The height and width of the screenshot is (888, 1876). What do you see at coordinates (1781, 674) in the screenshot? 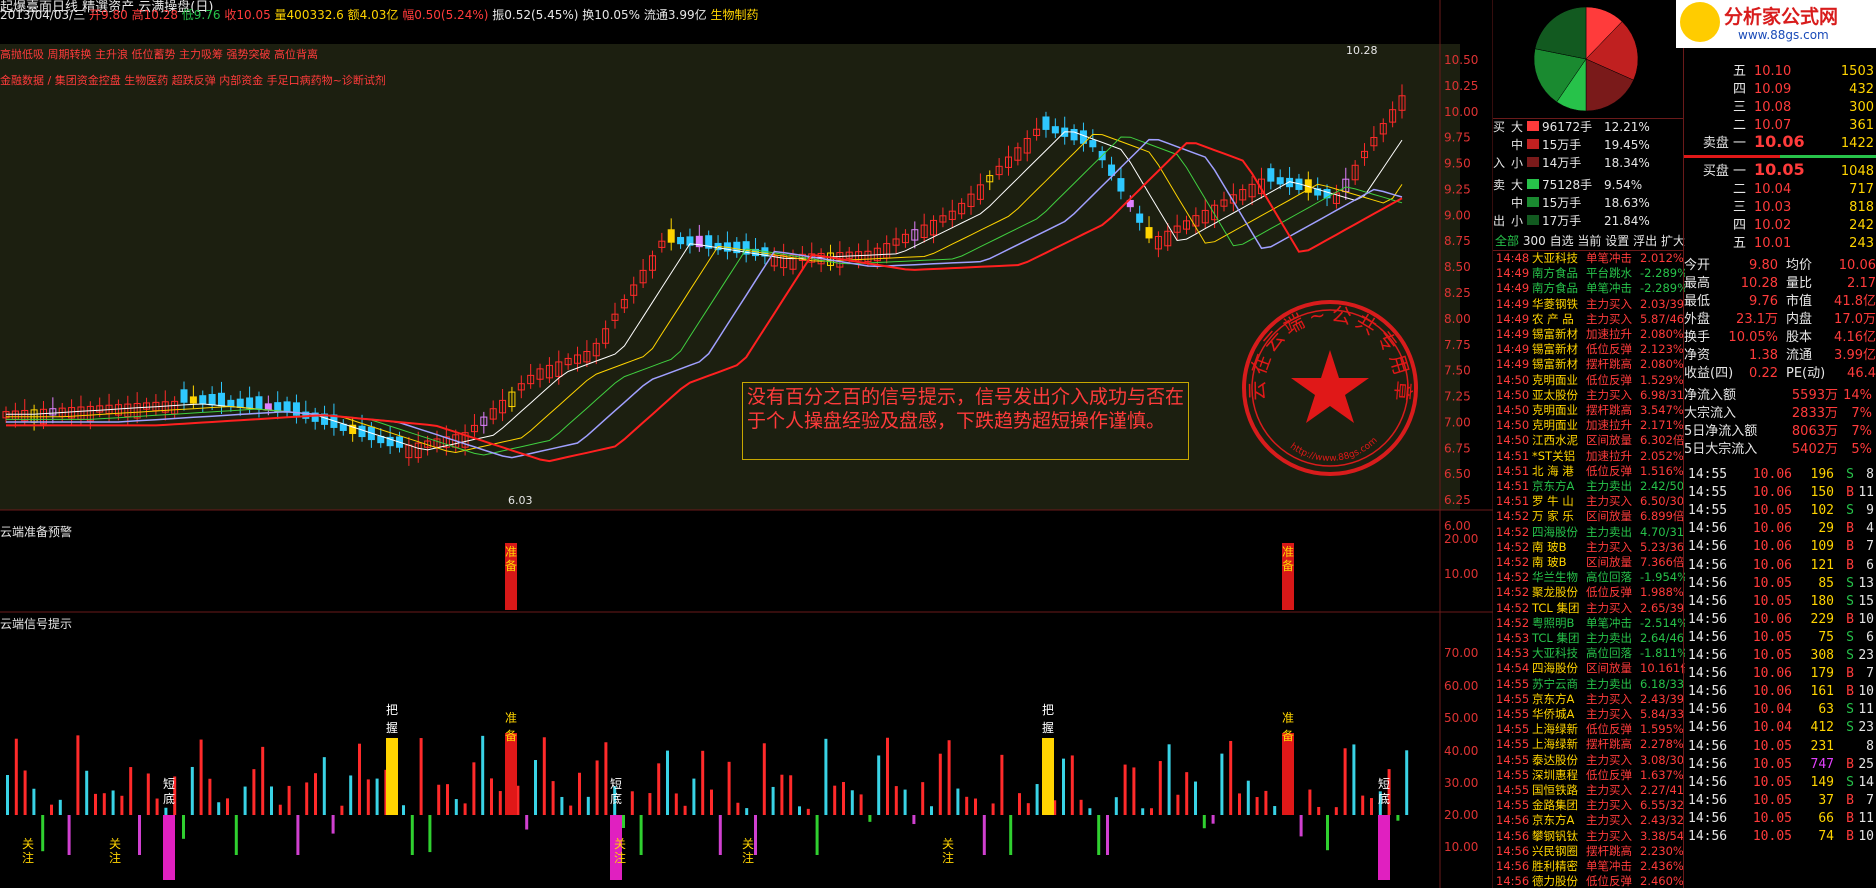
I see `trade-row: 14:56 10.06 179 B 7` at bounding box center [1781, 674].